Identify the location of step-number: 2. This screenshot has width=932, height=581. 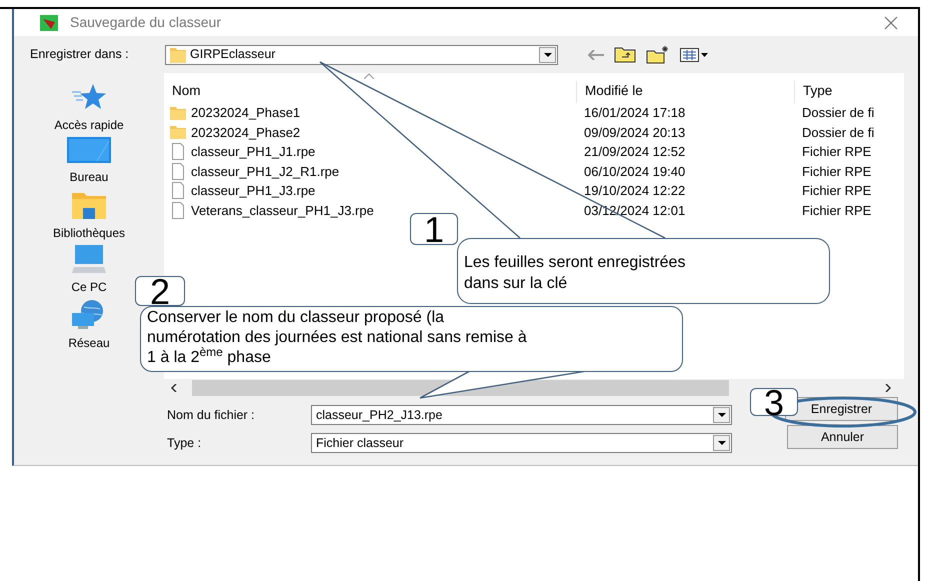
(160, 291).